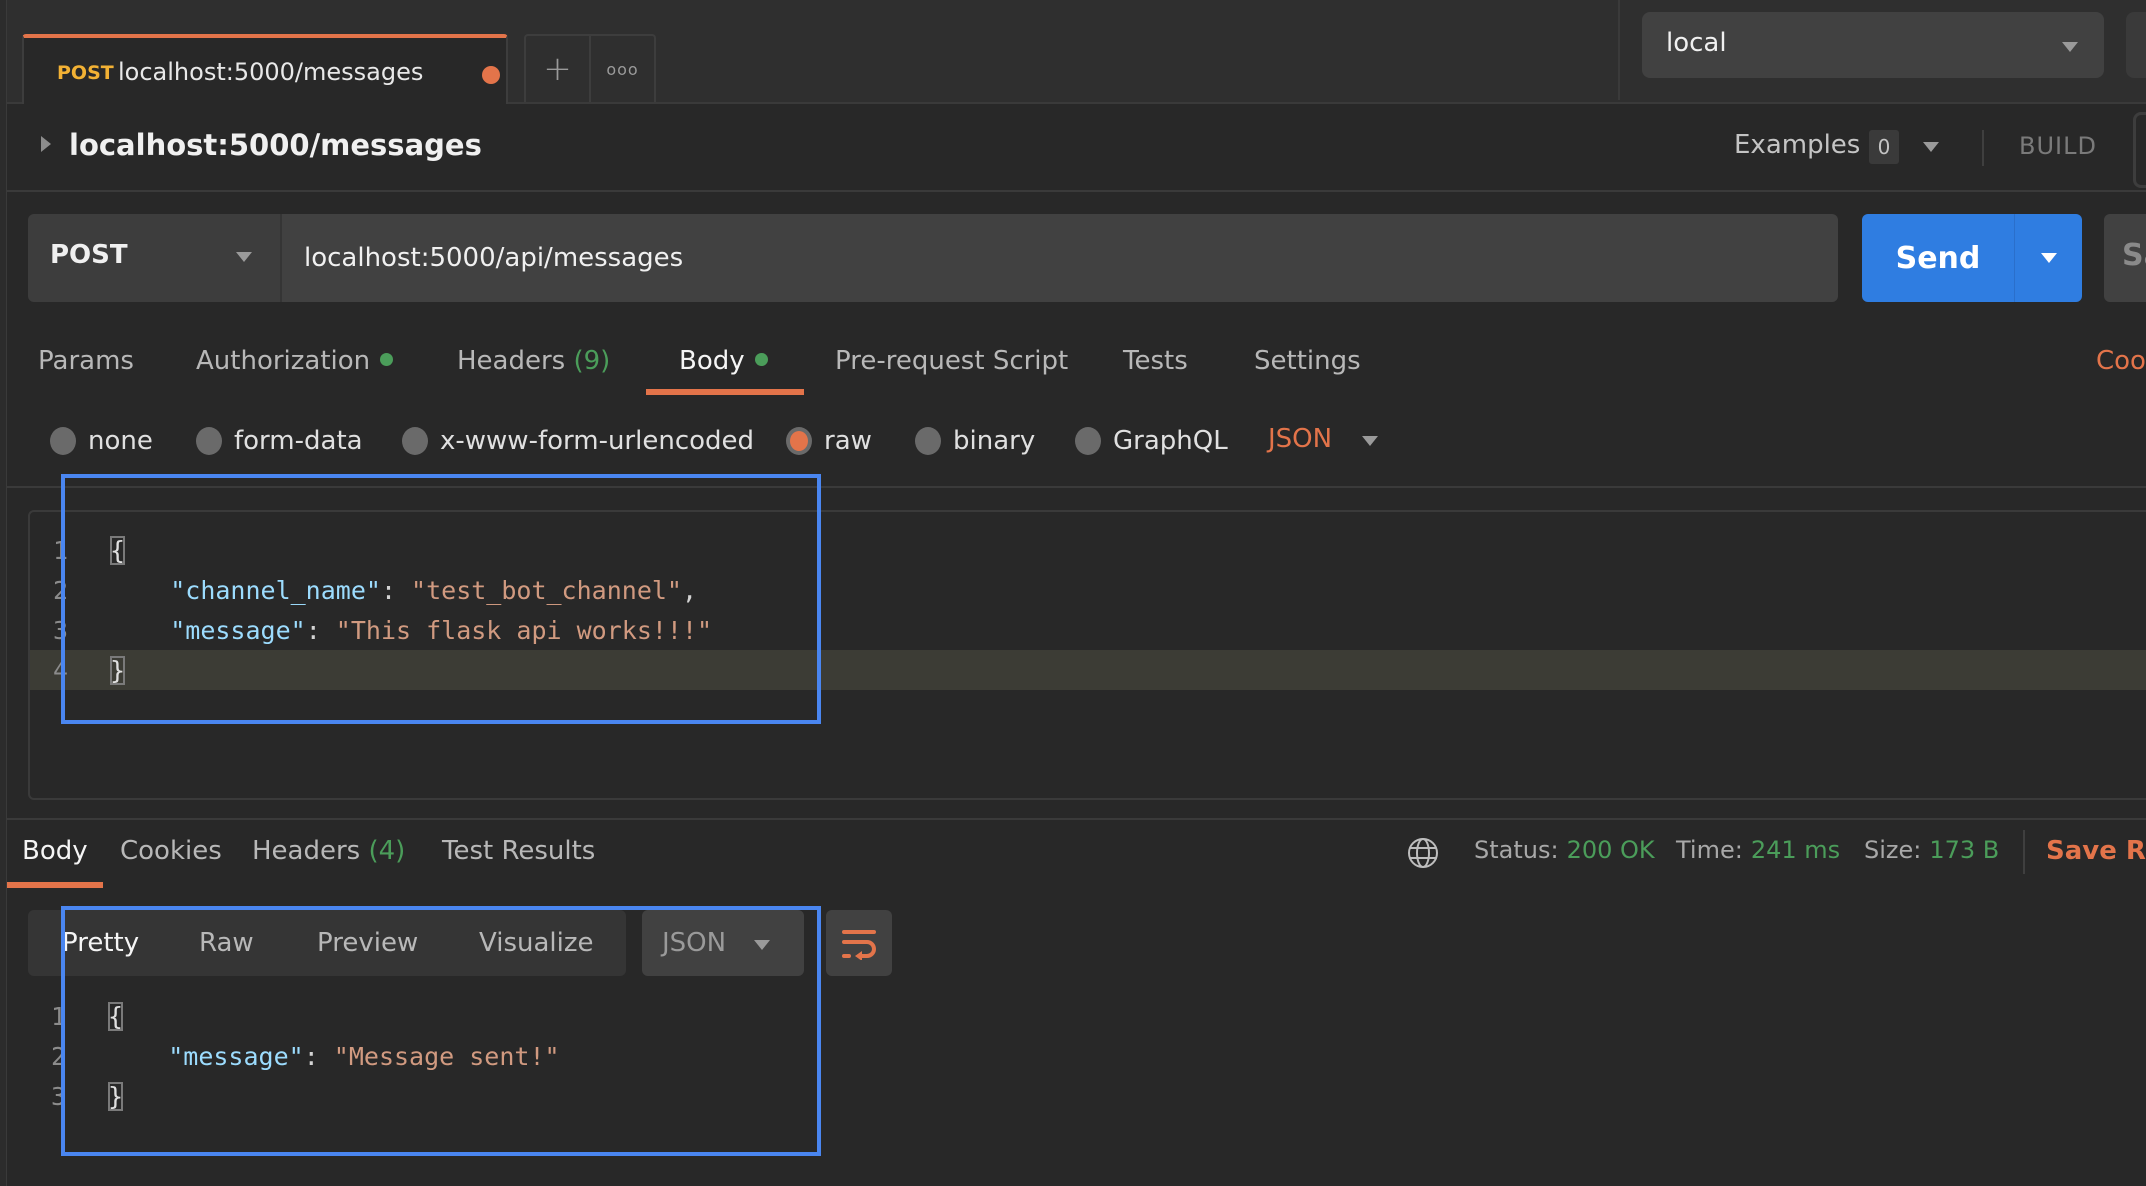  Describe the element at coordinates (155, 258) in the screenshot. I see `method-select: POST` at that location.